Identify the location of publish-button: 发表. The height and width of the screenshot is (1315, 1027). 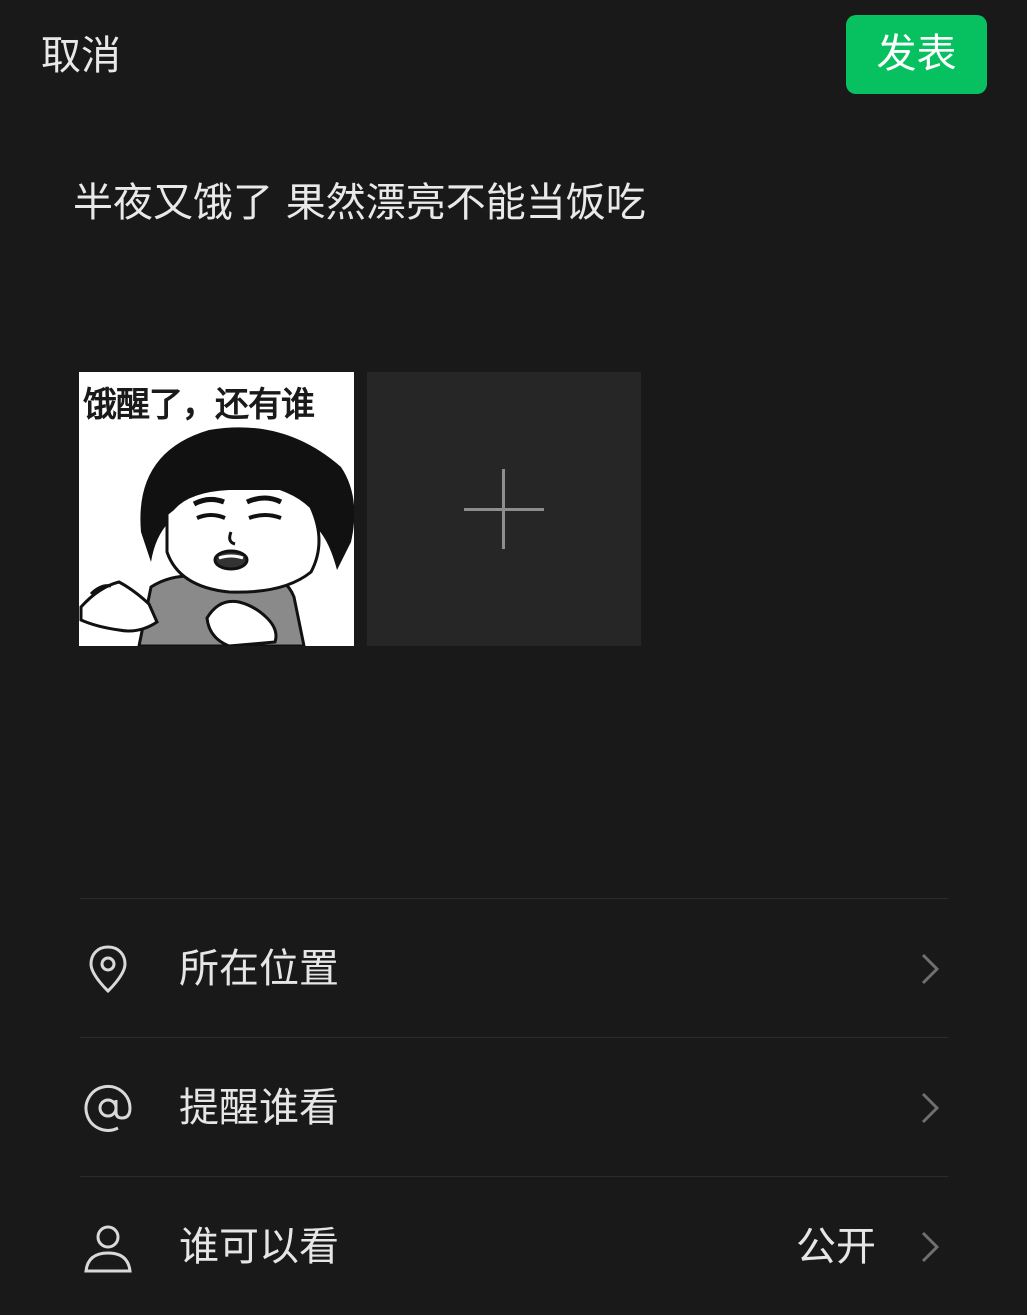
(916, 54).